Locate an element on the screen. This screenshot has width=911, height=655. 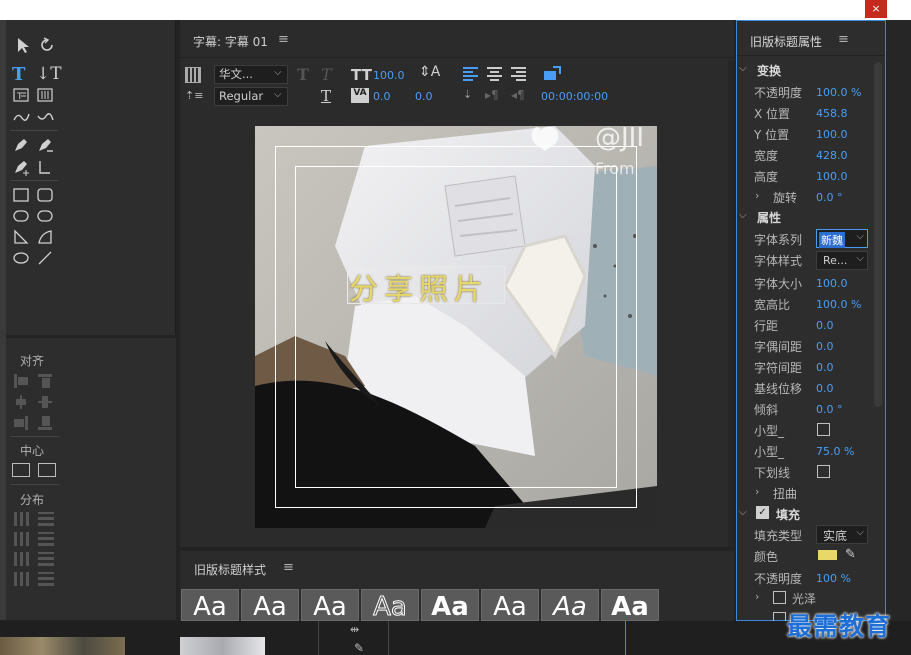
fill-type-field: 实底 ⌵ is located at coordinates (842, 534).